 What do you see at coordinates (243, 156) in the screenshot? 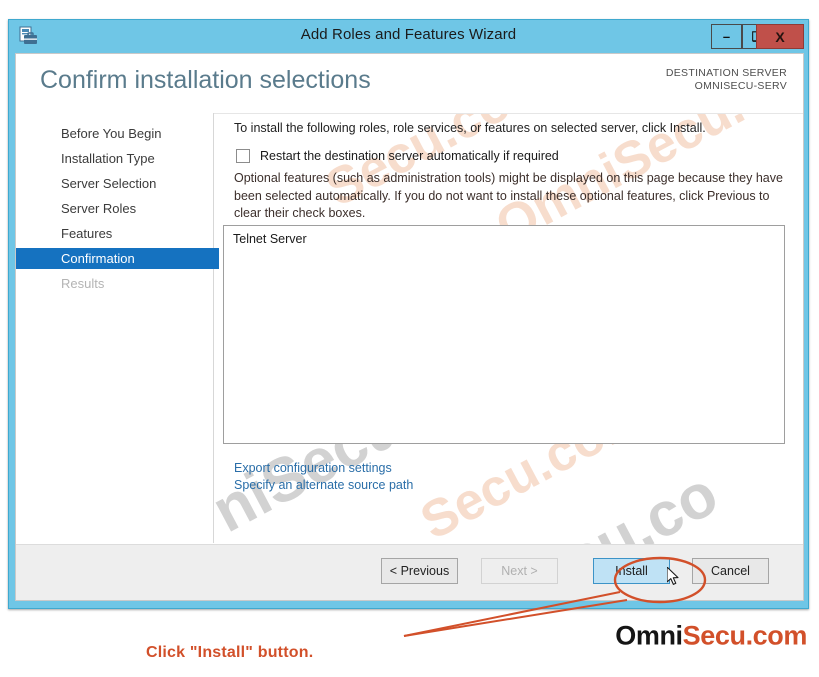
I see `restart-checkbox` at bounding box center [243, 156].